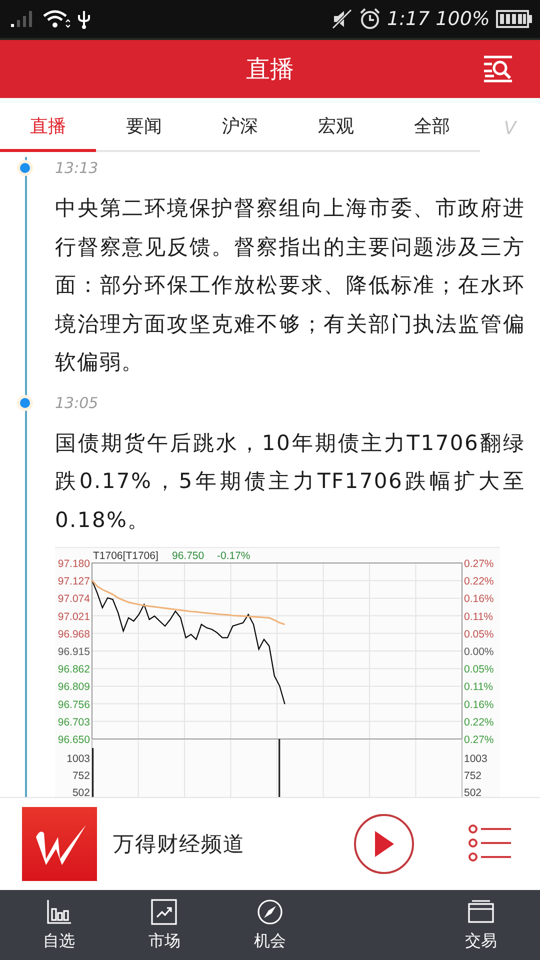 This screenshot has height=960, width=540. I want to click on playlist-button, so click(490, 844).